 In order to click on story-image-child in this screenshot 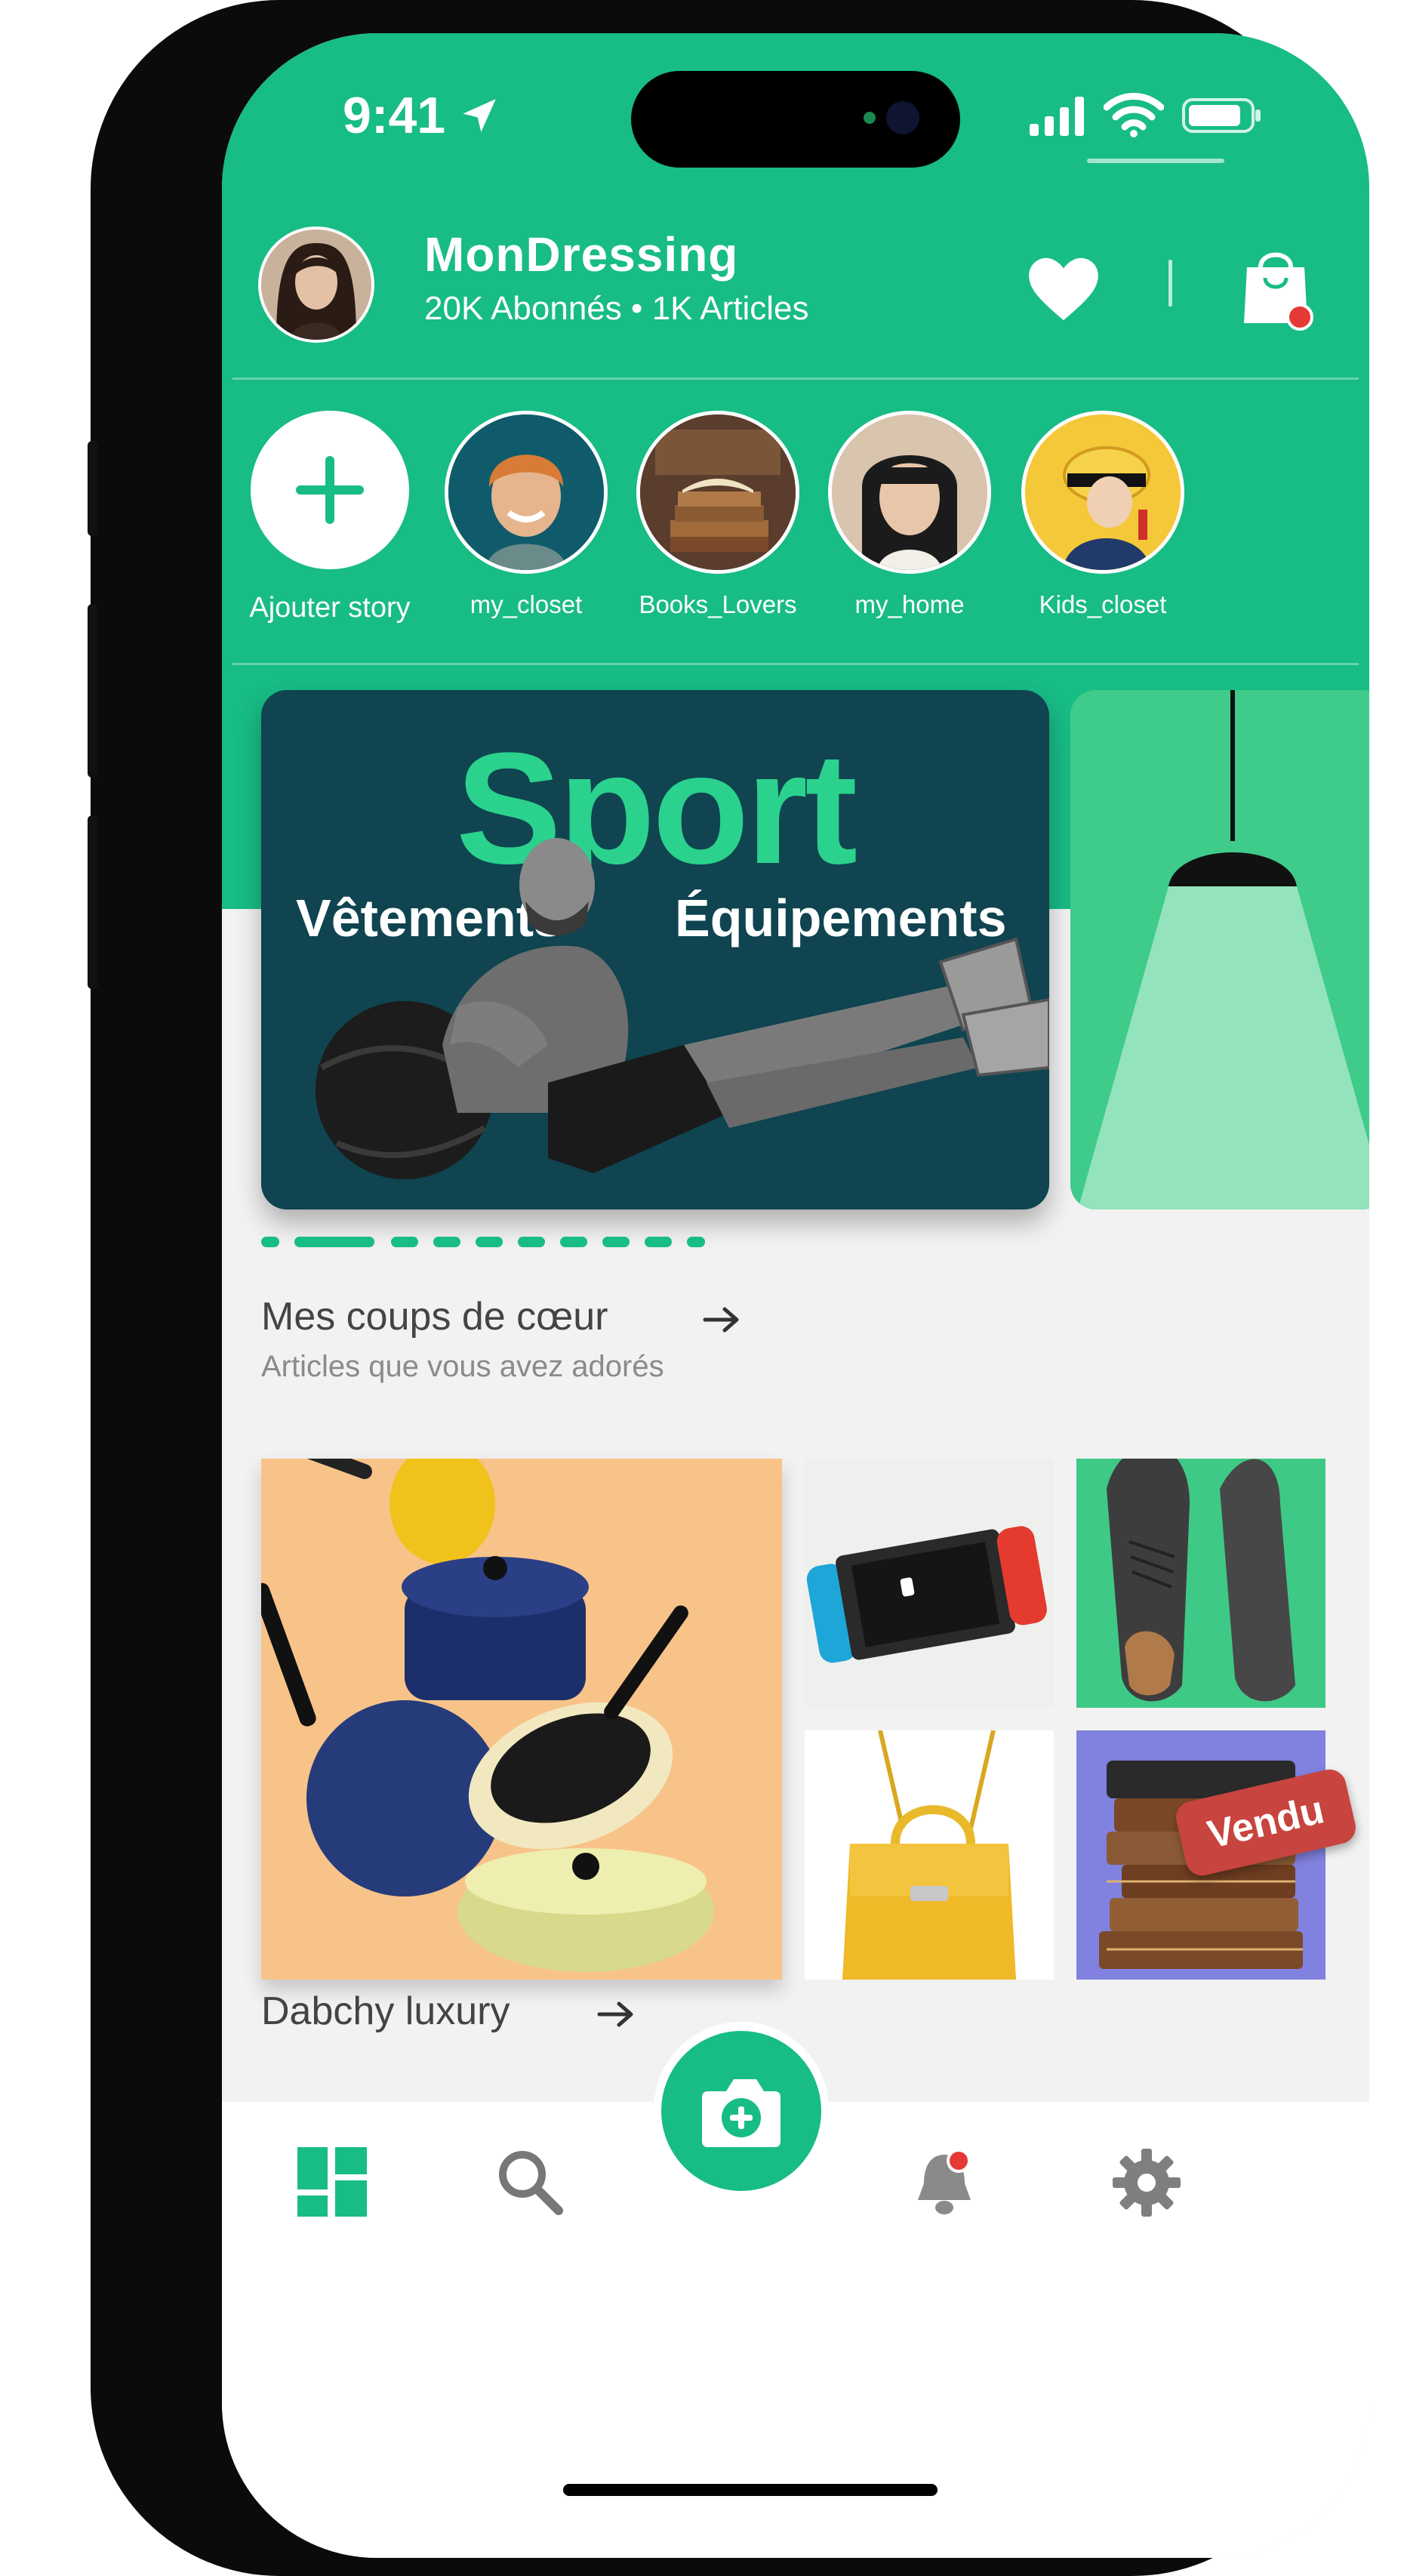, I will do `click(1103, 492)`.